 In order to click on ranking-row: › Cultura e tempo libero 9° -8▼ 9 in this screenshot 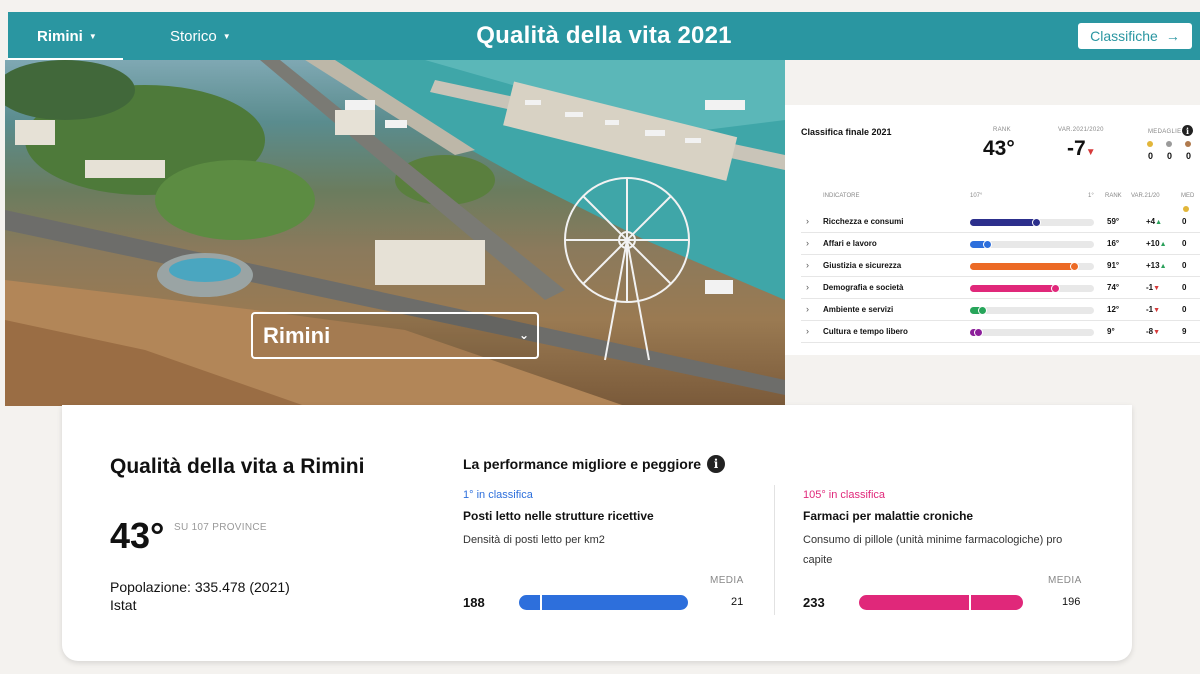, I will do `click(1000, 332)`.